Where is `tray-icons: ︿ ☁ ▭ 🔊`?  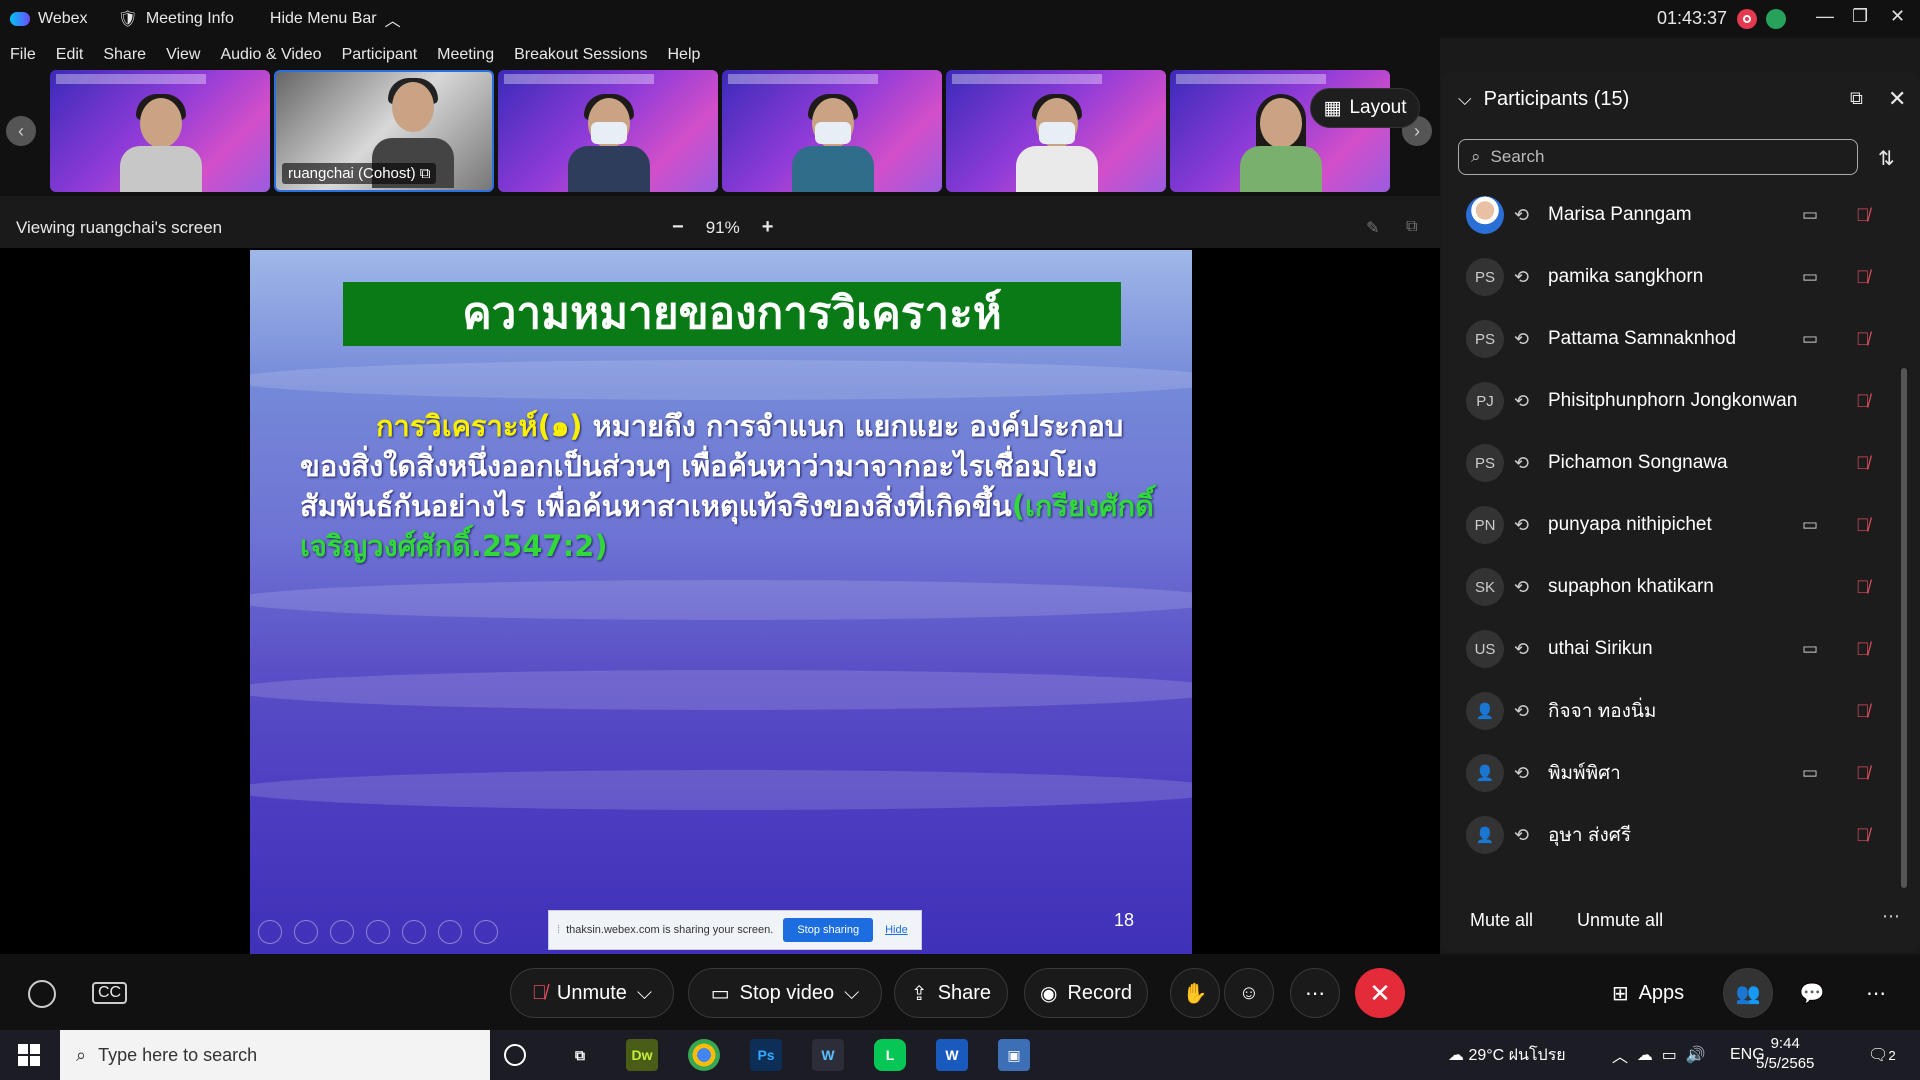 tray-icons: ︿ ☁ ▭ 🔊 is located at coordinates (1659, 1055).